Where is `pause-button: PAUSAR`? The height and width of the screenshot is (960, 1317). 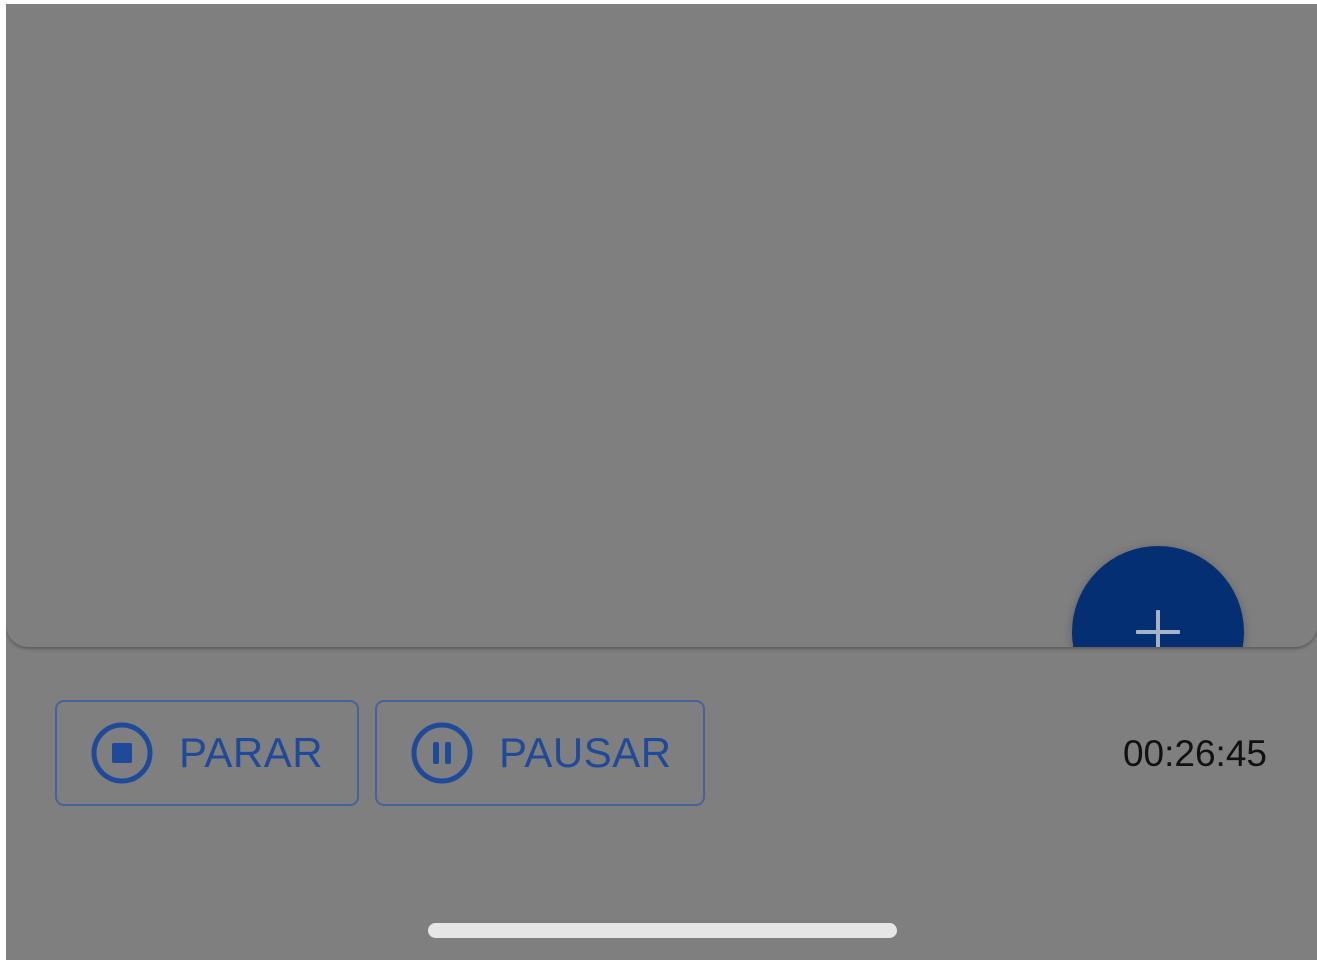
pause-button: PAUSAR is located at coordinates (540, 753).